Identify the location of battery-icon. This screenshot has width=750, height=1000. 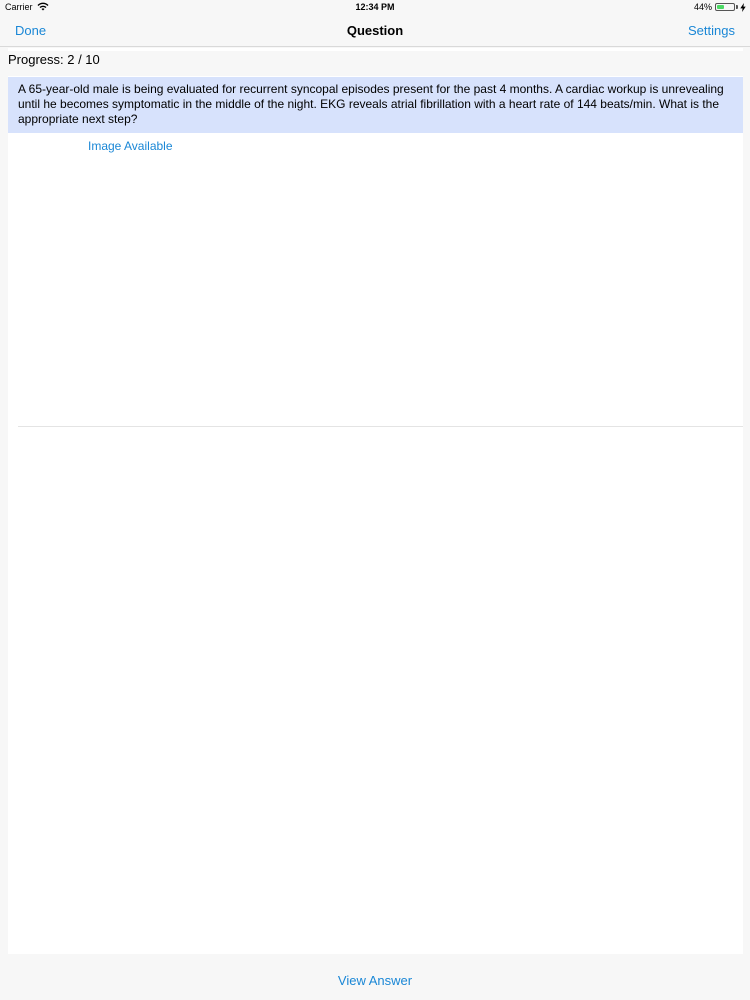
(725, 7).